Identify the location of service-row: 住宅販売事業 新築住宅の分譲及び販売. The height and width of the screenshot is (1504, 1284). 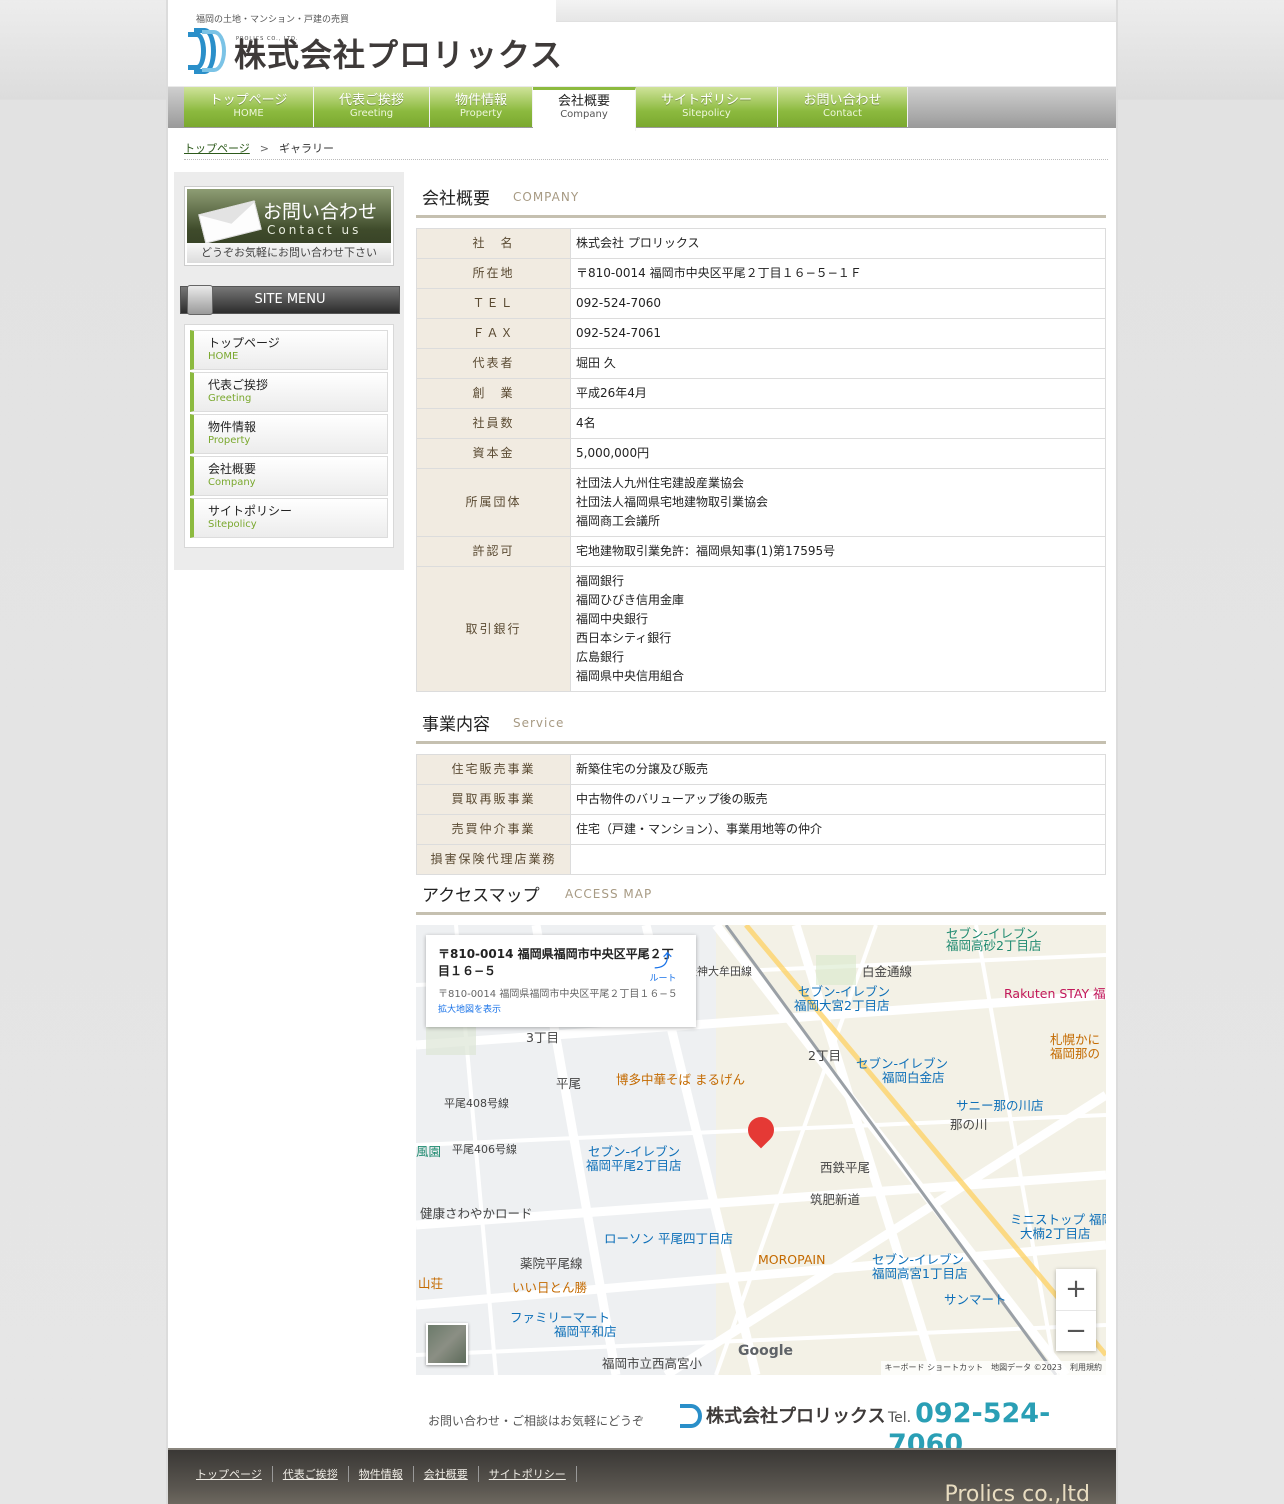
(761, 769).